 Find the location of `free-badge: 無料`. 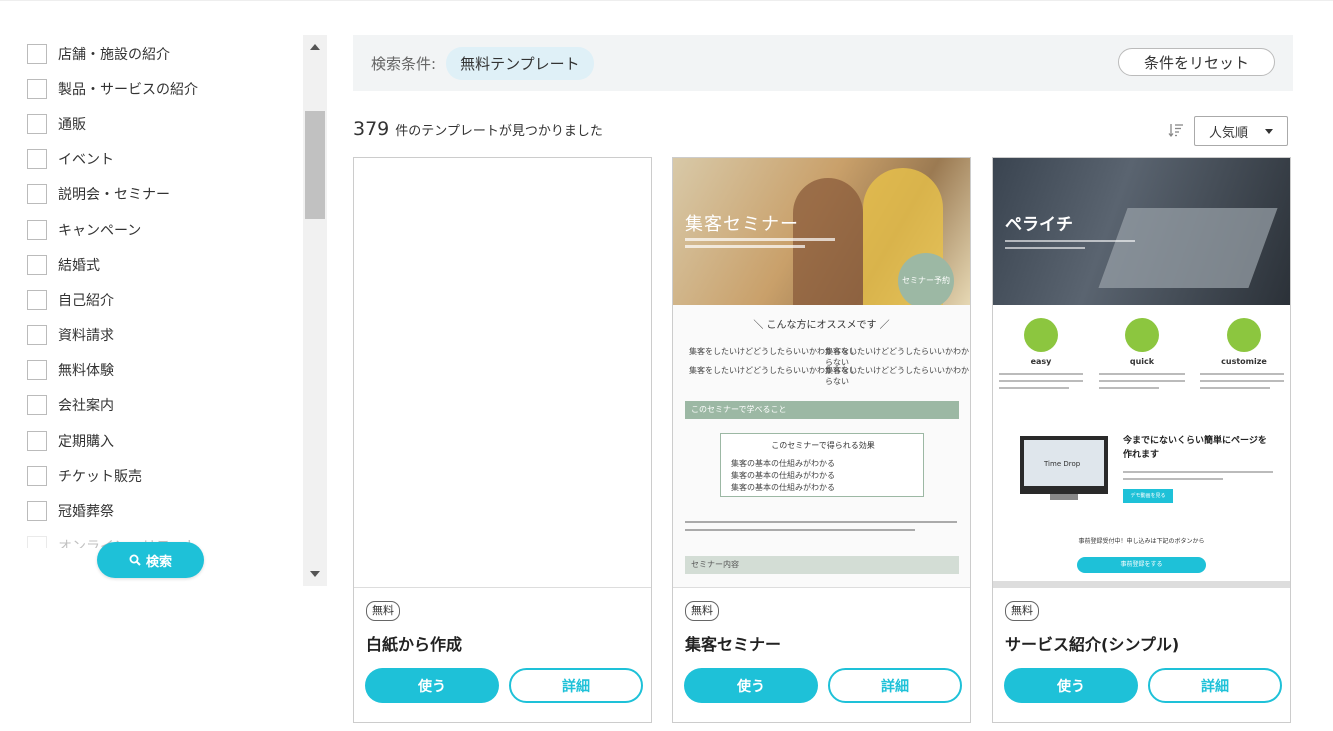

free-badge: 無料 is located at coordinates (1022, 611).